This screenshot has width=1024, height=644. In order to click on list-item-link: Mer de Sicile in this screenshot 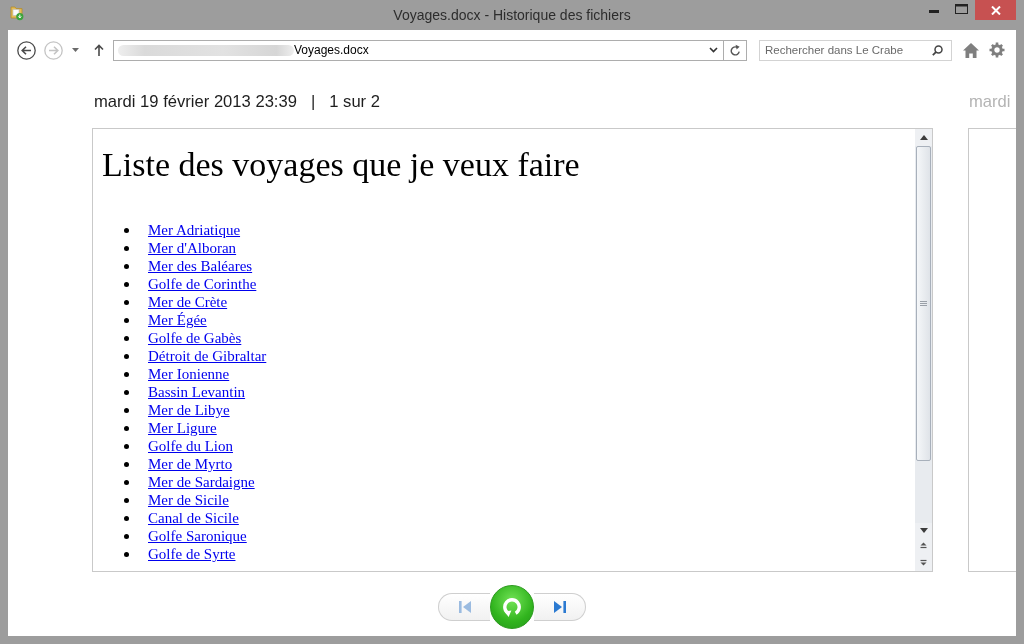, I will do `click(188, 500)`.